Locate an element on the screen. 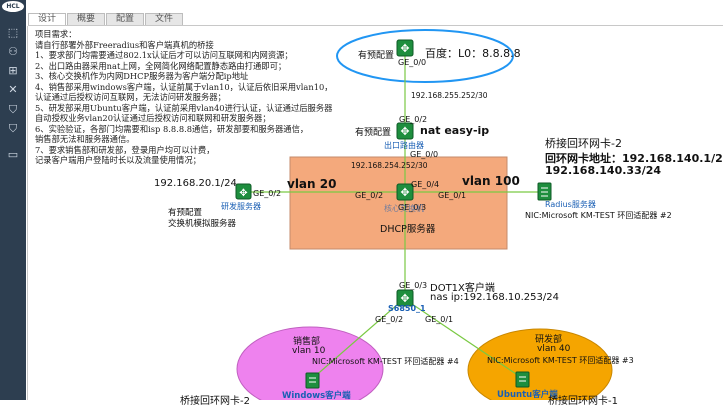 The width and height of the screenshot is (723, 407). isp-port-label: GE_0/0 is located at coordinates (412, 62).